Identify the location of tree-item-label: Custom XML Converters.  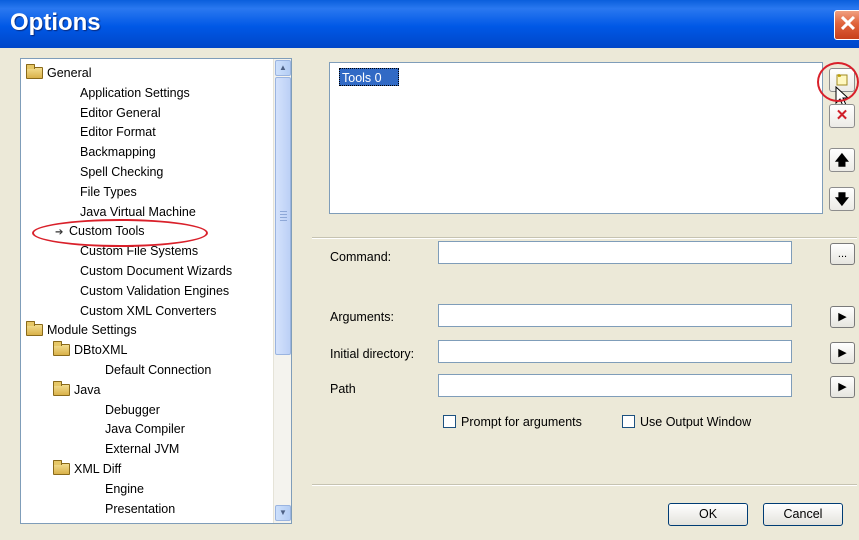
(148, 310).